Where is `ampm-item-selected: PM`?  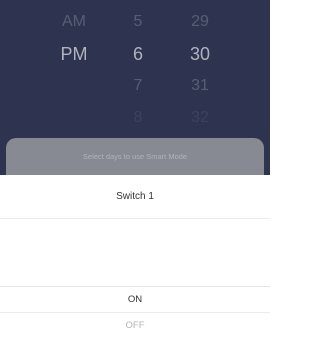
ampm-item-selected: PM is located at coordinates (74, 54).